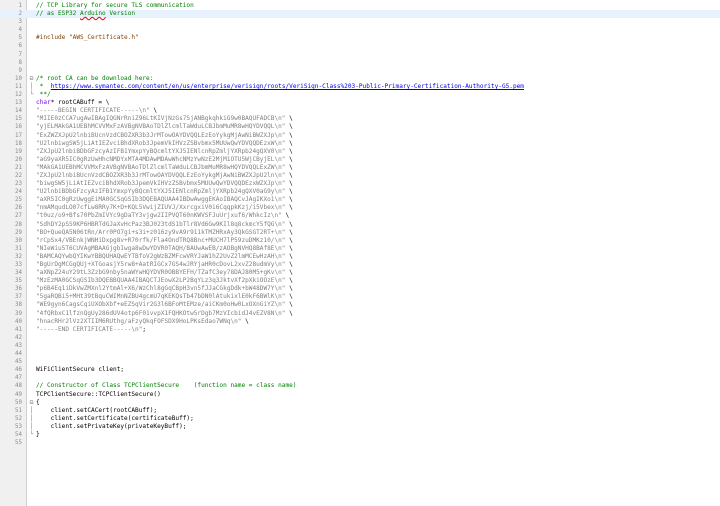 The image size is (720, 506). Describe the element at coordinates (91, 330) in the screenshot. I see `code-text: "-----END CERTIFICATE-----\n";` at that location.